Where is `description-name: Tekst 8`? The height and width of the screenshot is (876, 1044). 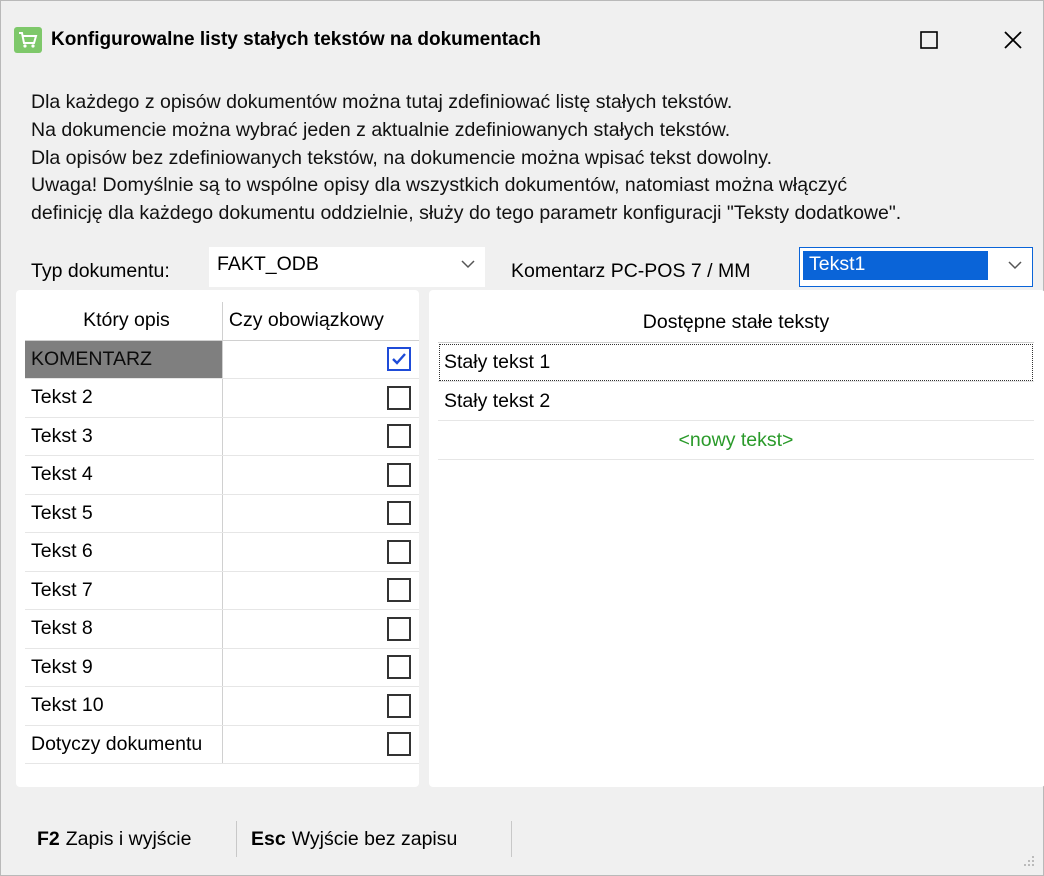
description-name: Tekst 8 is located at coordinates (62, 628).